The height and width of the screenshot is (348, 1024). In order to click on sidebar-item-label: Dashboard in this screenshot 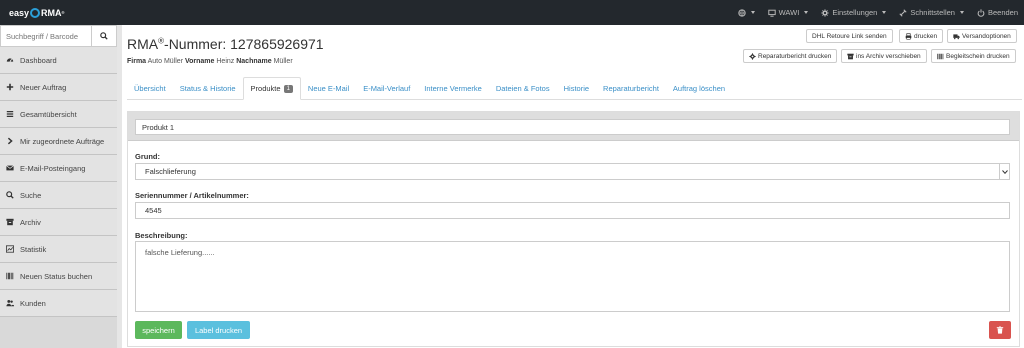, I will do `click(38, 60)`.